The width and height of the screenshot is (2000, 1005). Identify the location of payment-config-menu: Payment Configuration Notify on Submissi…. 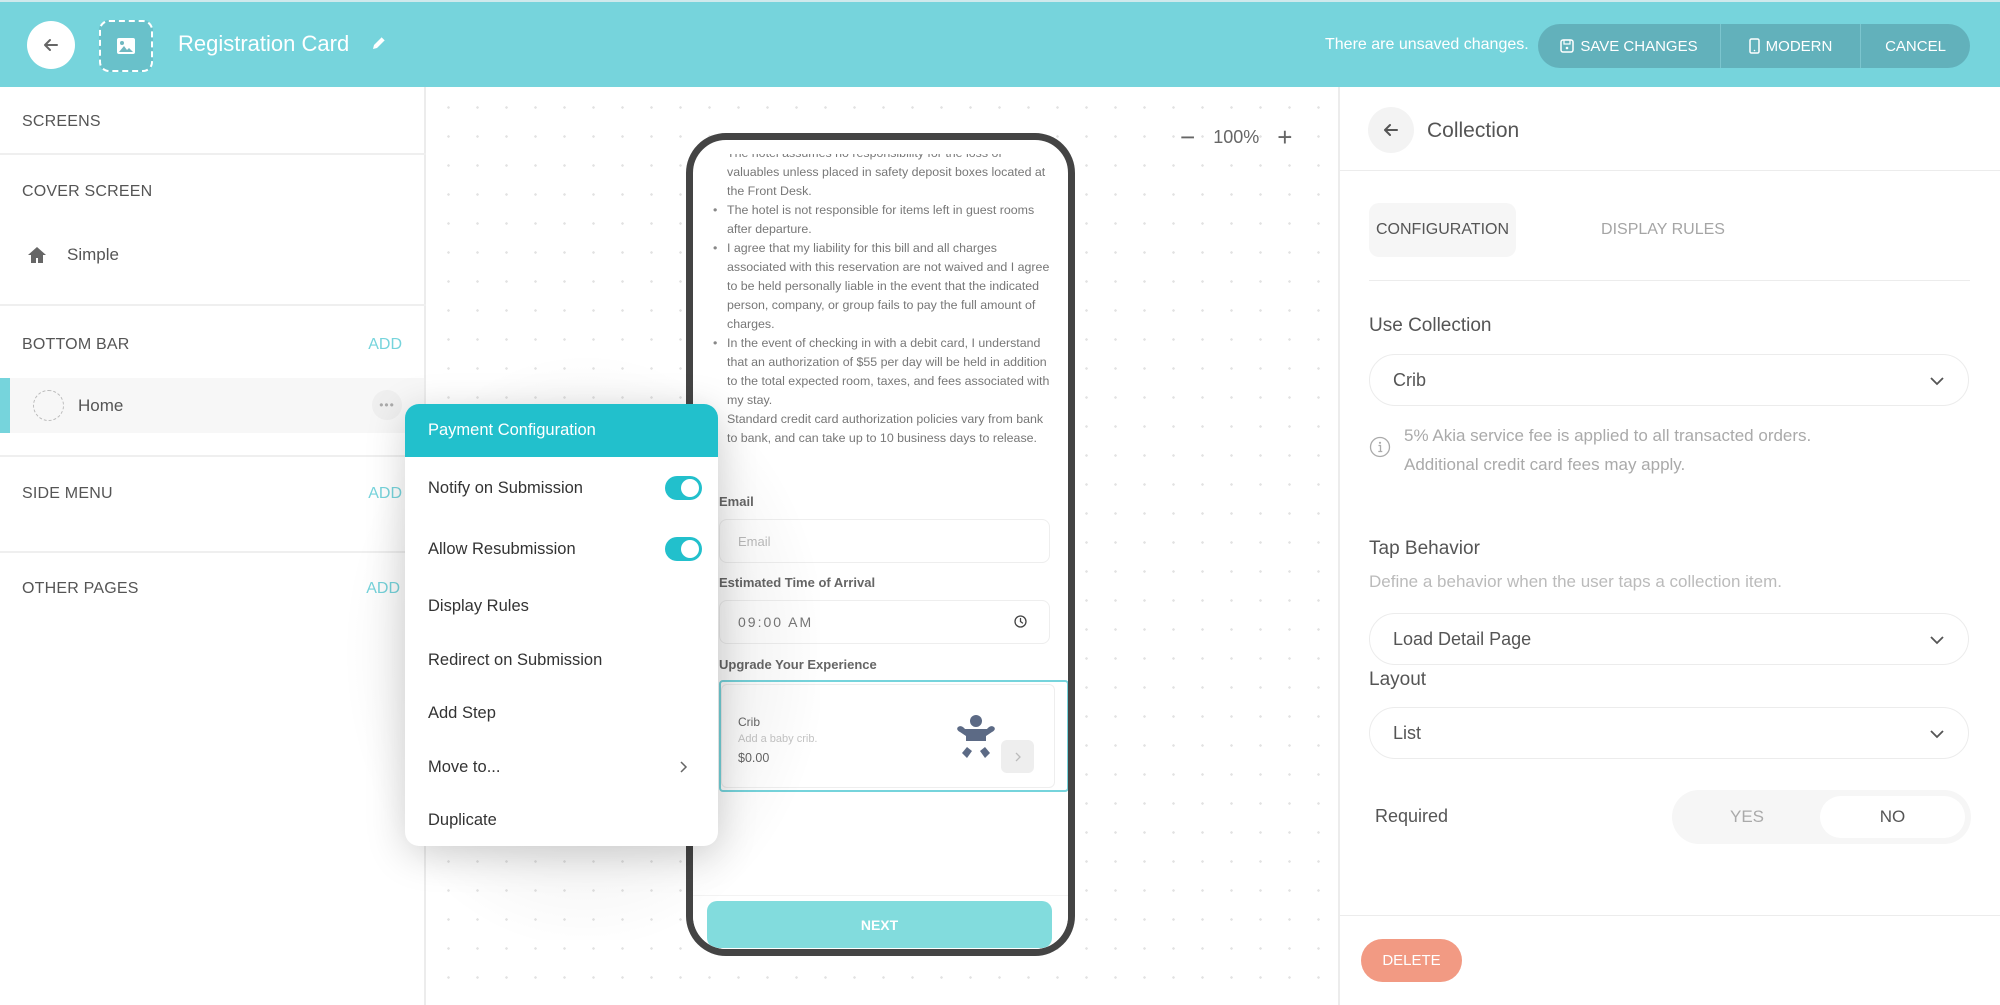
(561, 625).